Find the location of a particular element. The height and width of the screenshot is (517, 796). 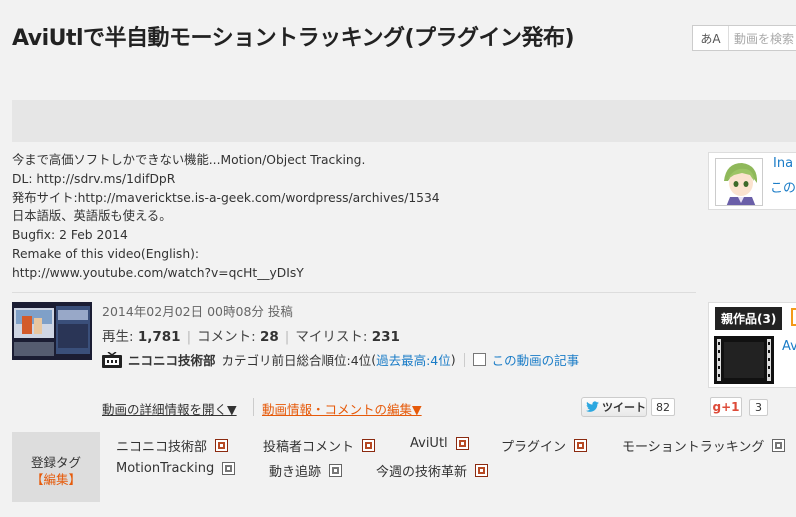

uploader-secondary-link: この is located at coordinates (783, 186).